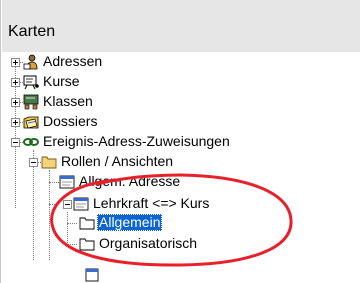  I want to click on tree-node-label: Dossiers, so click(70, 121).